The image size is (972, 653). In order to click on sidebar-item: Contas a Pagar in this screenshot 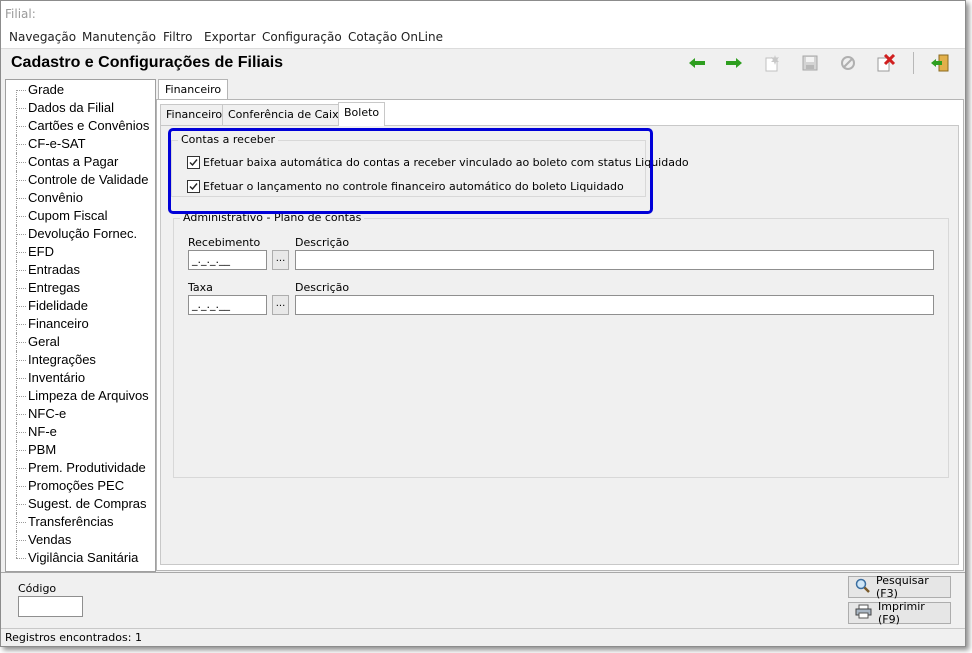, I will do `click(80, 162)`.